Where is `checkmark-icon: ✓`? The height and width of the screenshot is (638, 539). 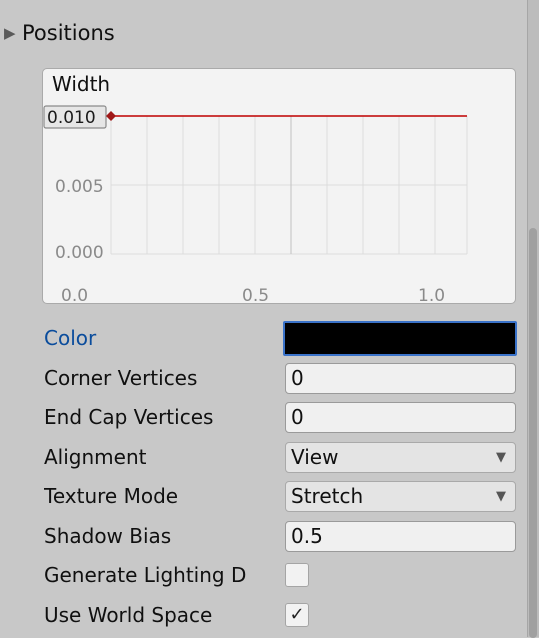 checkmark-icon: ✓ is located at coordinates (297, 614).